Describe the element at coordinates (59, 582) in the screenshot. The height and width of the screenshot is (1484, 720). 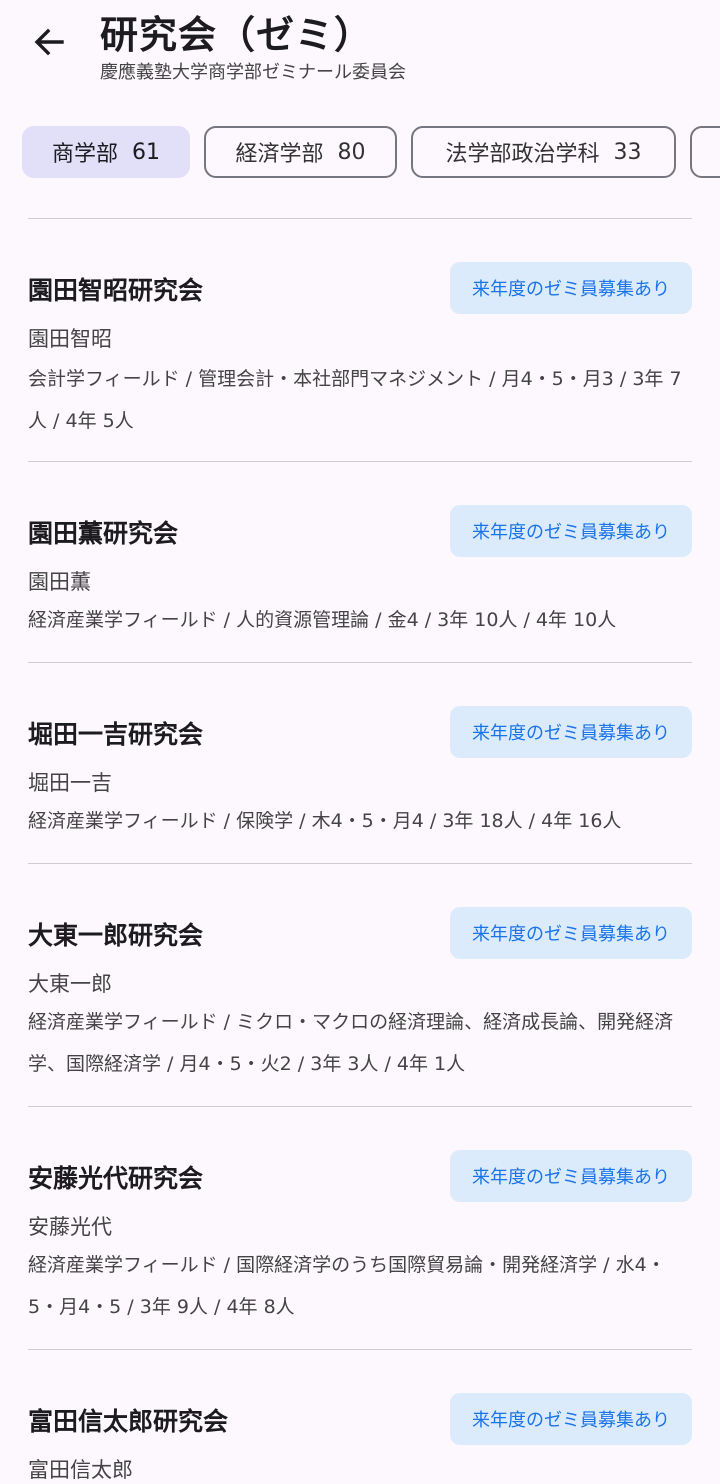
I see `professor-name: 園田薫` at that location.